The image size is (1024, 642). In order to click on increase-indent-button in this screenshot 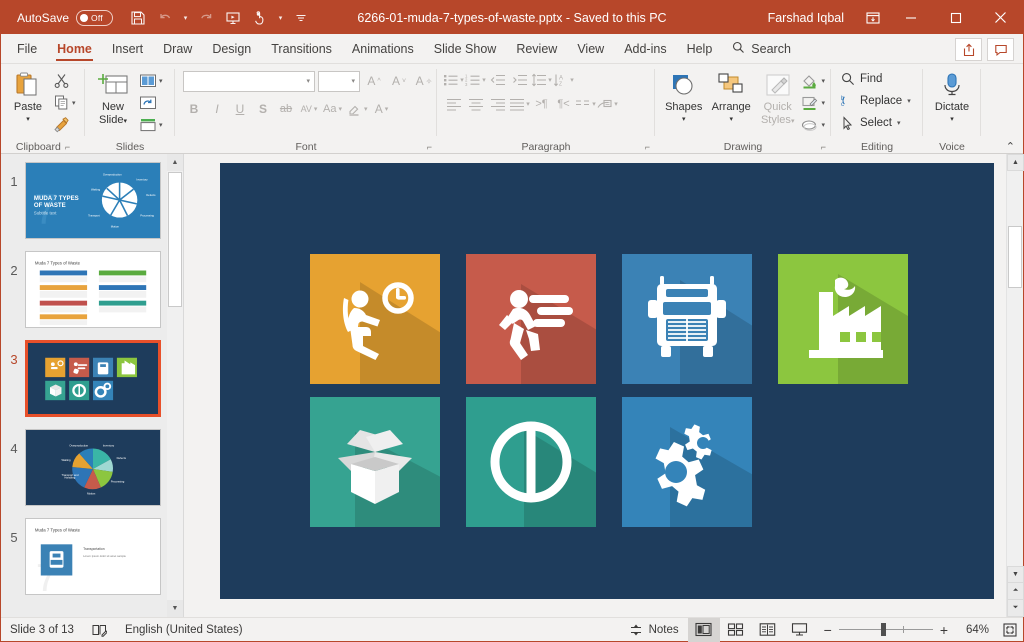, I will do `click(519, 80)`.